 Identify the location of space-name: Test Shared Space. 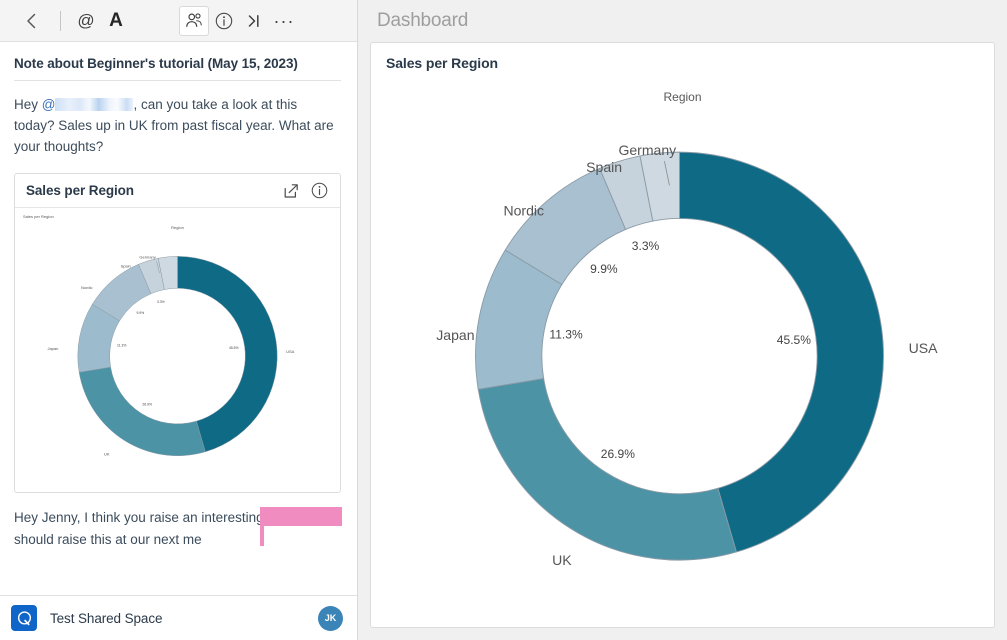
(106, 618).